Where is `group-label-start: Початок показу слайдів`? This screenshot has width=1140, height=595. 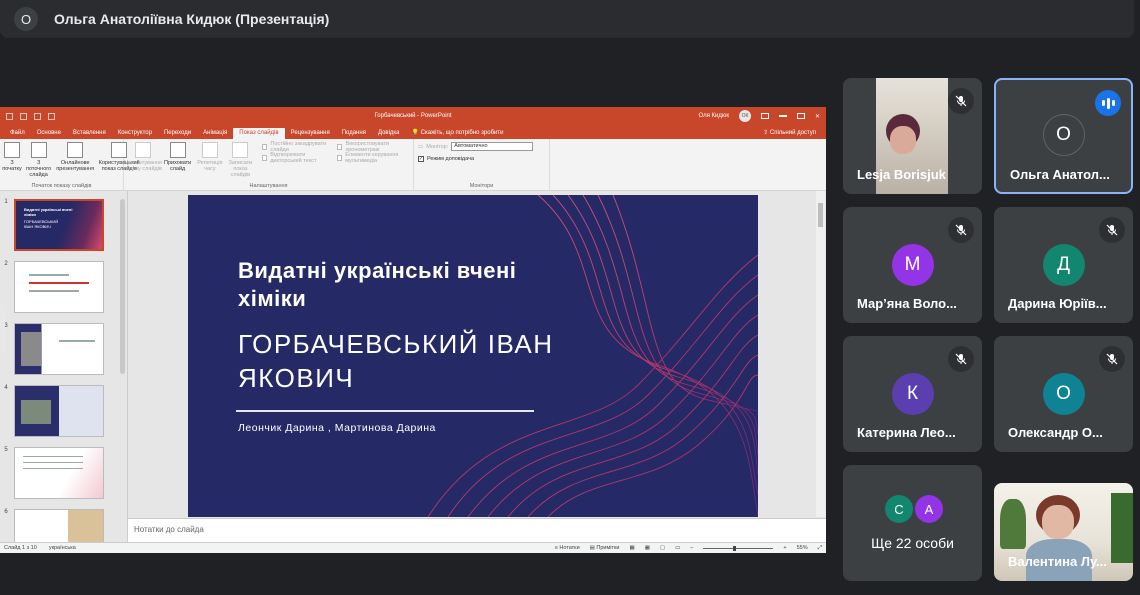
group-label-start: Початок показу слайдів is located at coordinates (61, 186).